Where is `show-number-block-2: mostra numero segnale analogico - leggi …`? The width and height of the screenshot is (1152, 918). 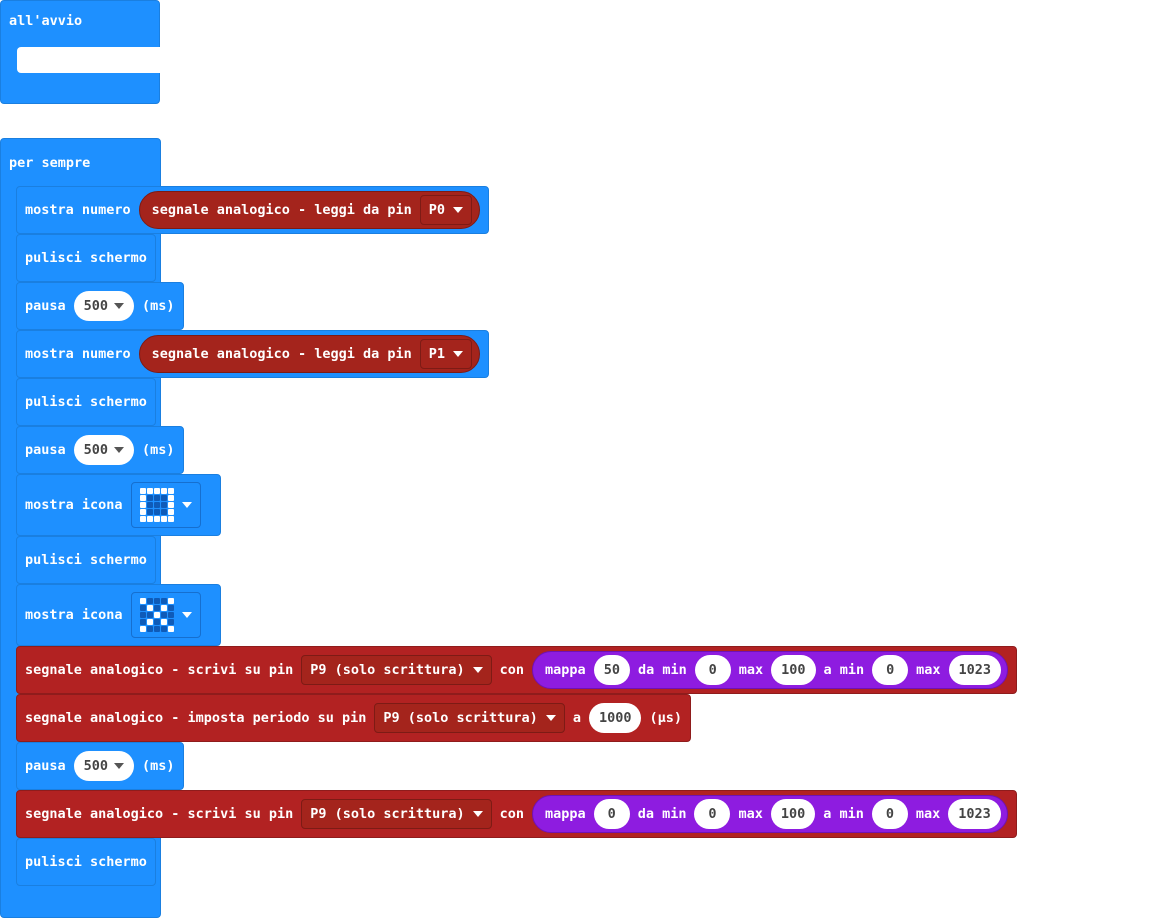 show-number-block-2: mostra numero segnale analogico - leggi … is located at coordinates (253, 354).